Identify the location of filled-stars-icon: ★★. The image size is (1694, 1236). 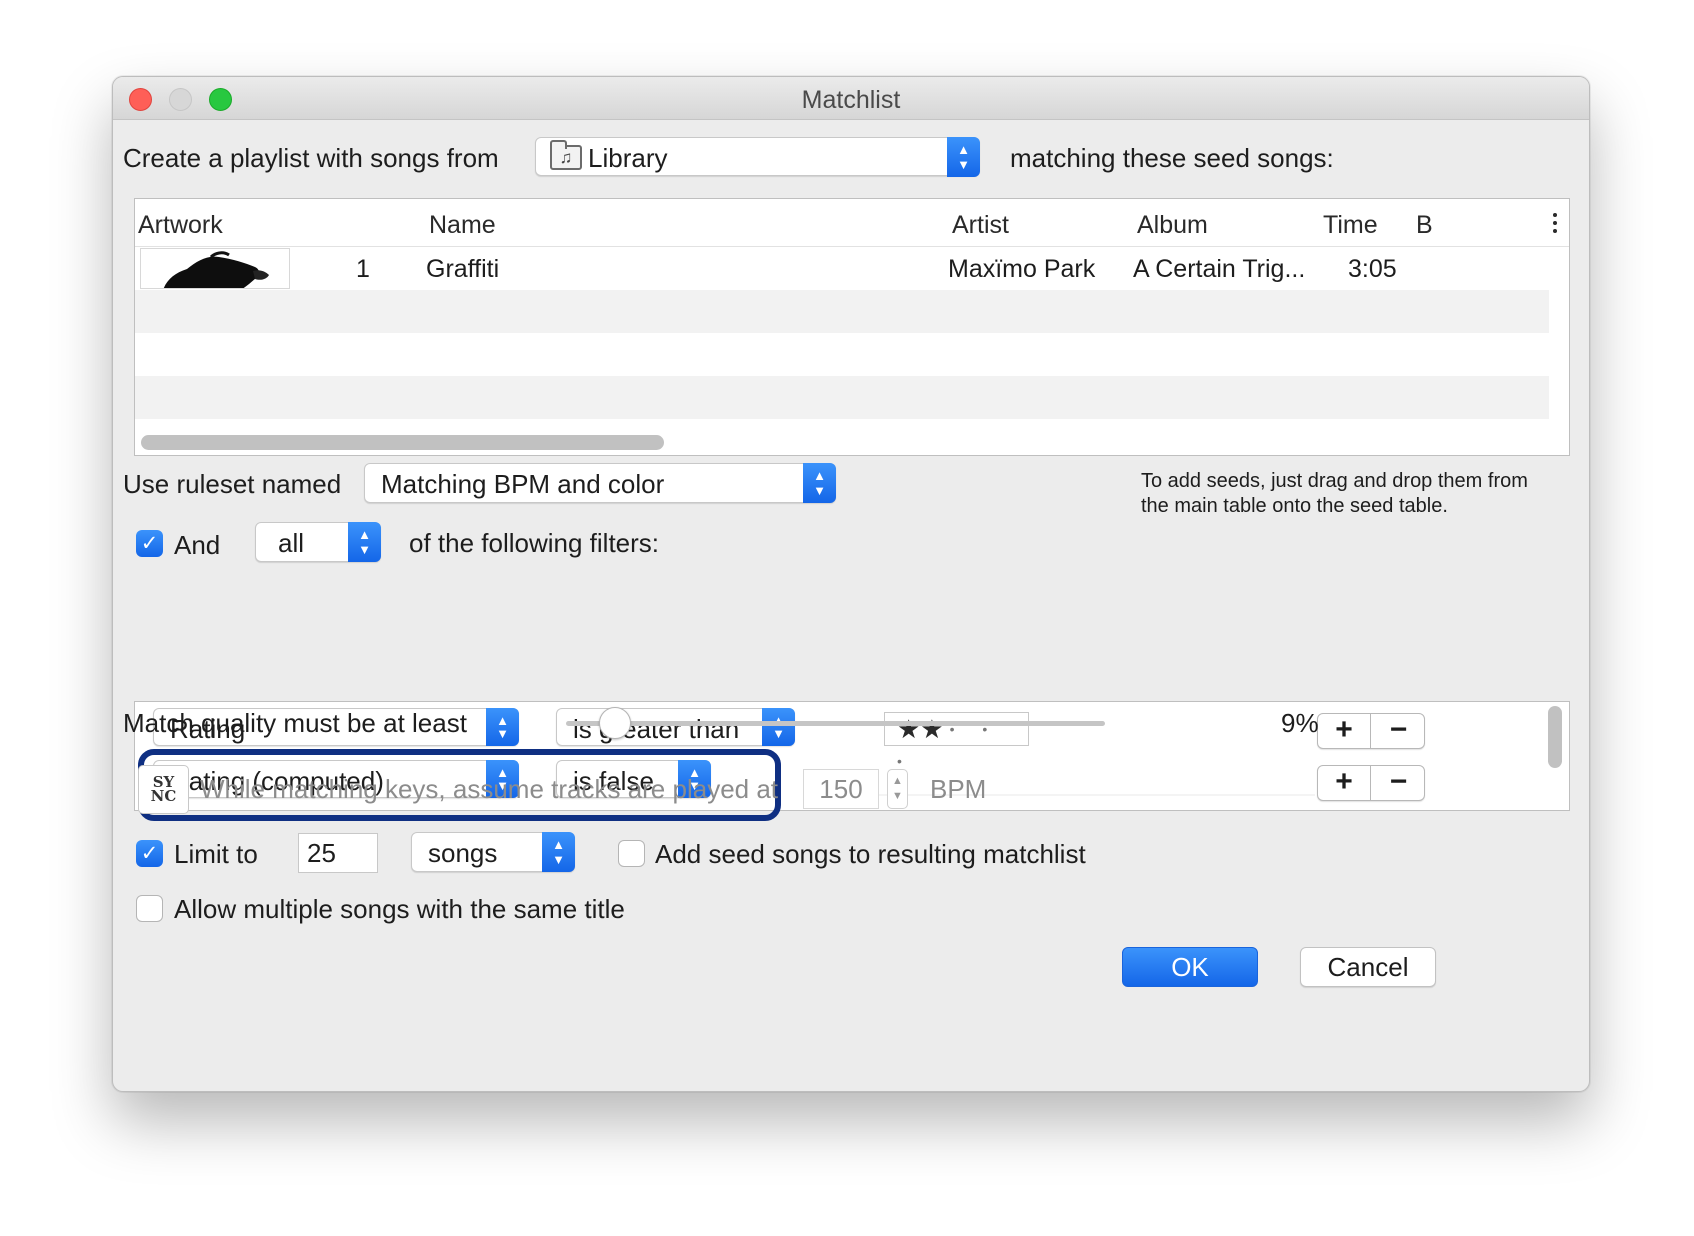
(920, 729).